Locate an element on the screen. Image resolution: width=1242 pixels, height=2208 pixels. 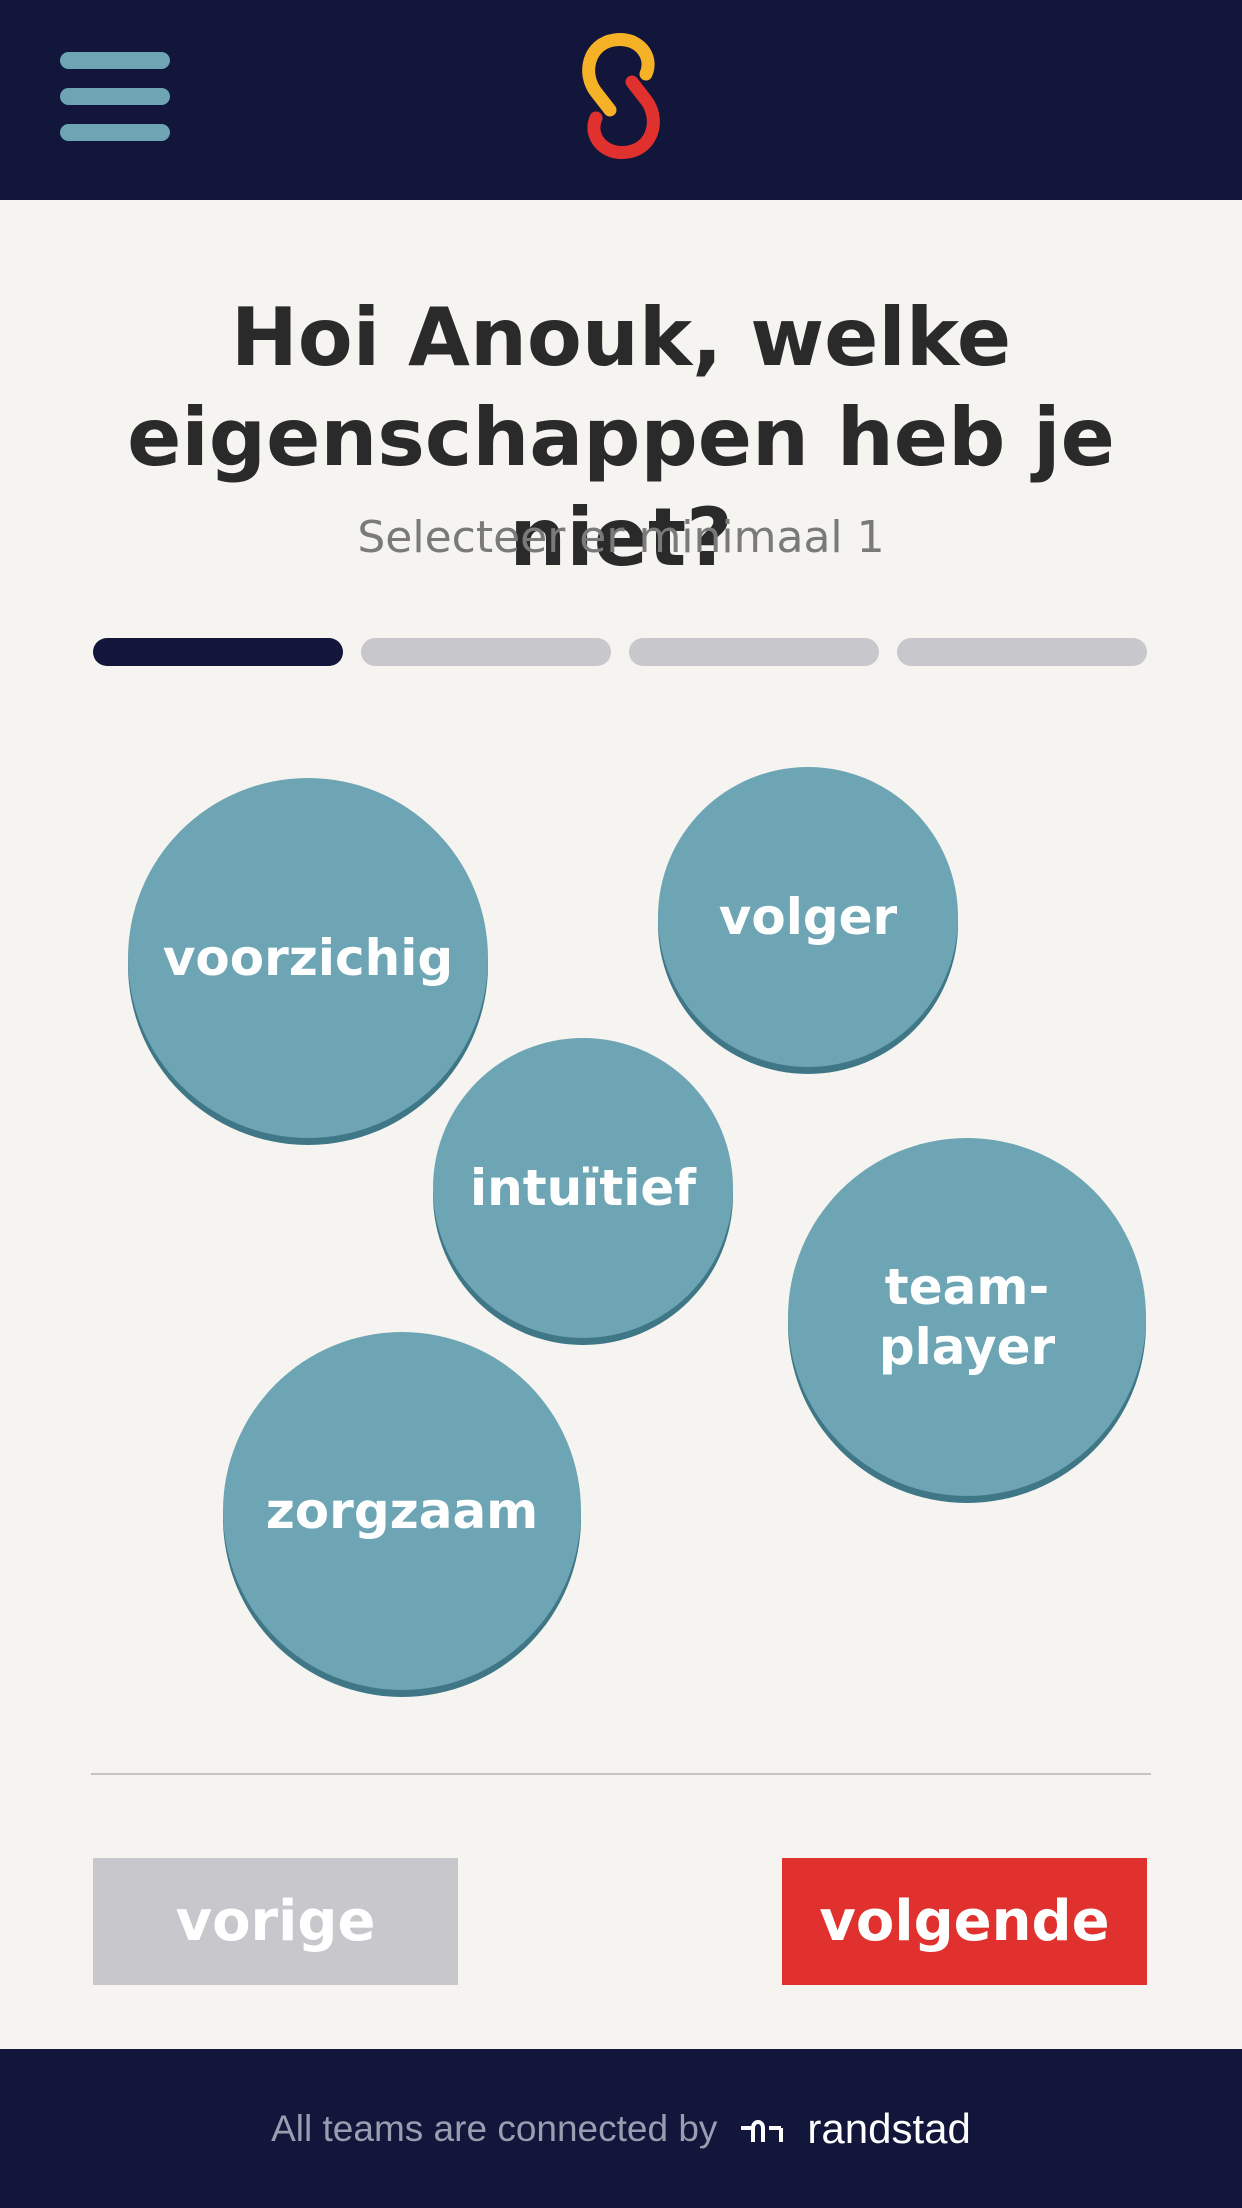
trait-bubble-voorzichig: voorzichig is located at coordinates (308, 958).